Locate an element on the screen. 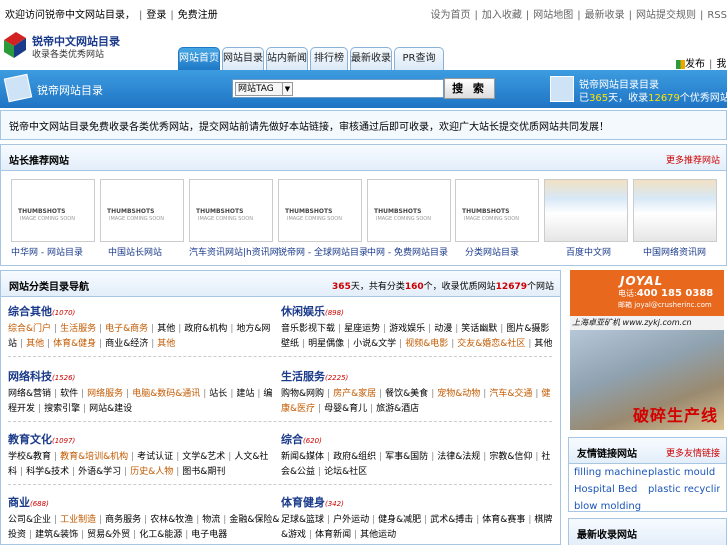 This screenshot has width=727, height=545. recommend-item: 百度中文网 is located at coordinates (586, 219).